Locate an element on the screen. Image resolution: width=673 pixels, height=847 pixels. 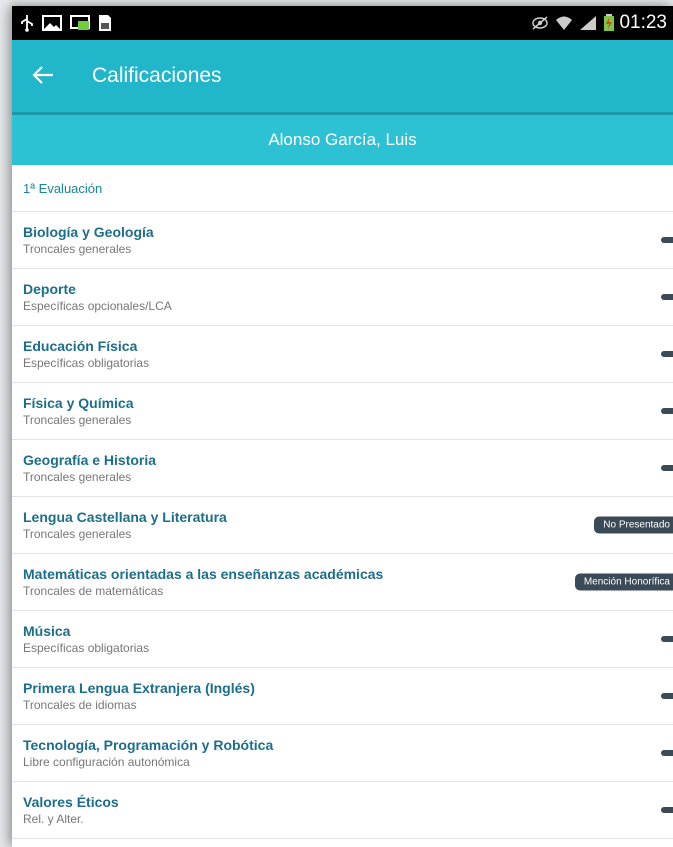
eye-icon is located at coordinates (540, 23).